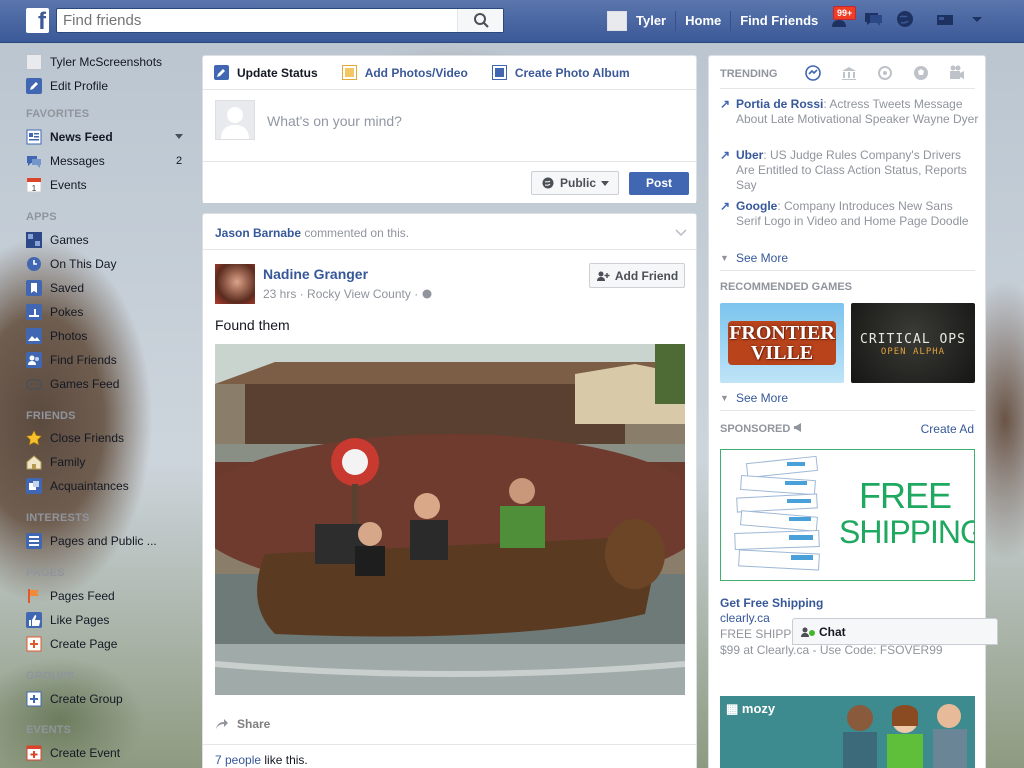 The height and width of the screenshot is (768, 1024). Describe the element at coordinates (977, 19) in the screenshot. I see `settings-dropdown-icon` at that location.